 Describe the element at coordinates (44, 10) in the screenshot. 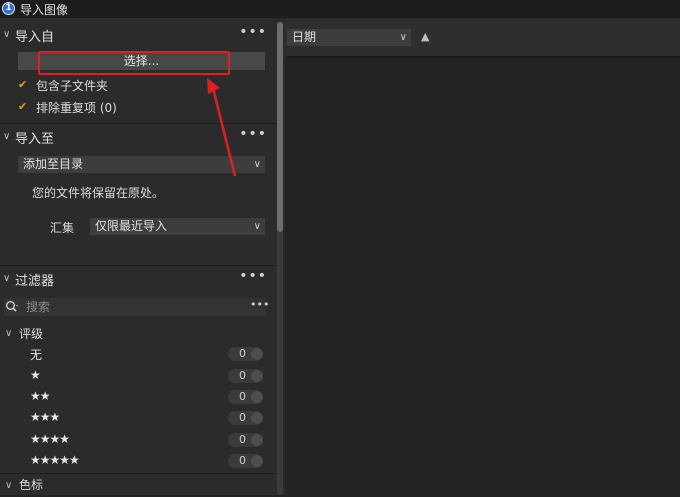

I see `window-title: 导入图像` at that location.